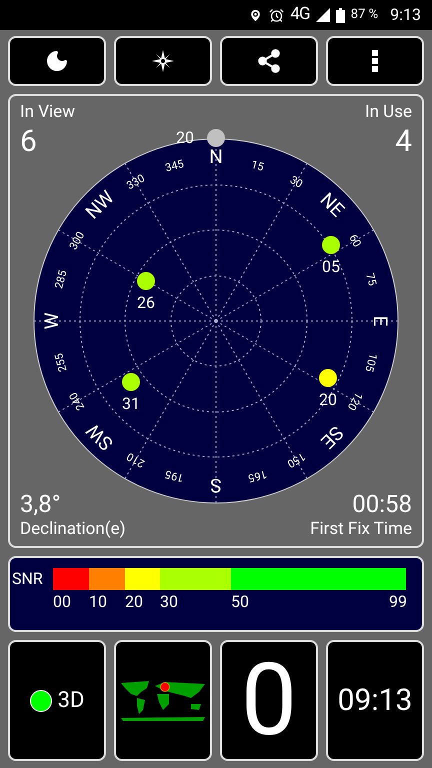  Describe the element at coordinates (131, 404) in the screenshot. I see `satellite-id: 31` at that location.